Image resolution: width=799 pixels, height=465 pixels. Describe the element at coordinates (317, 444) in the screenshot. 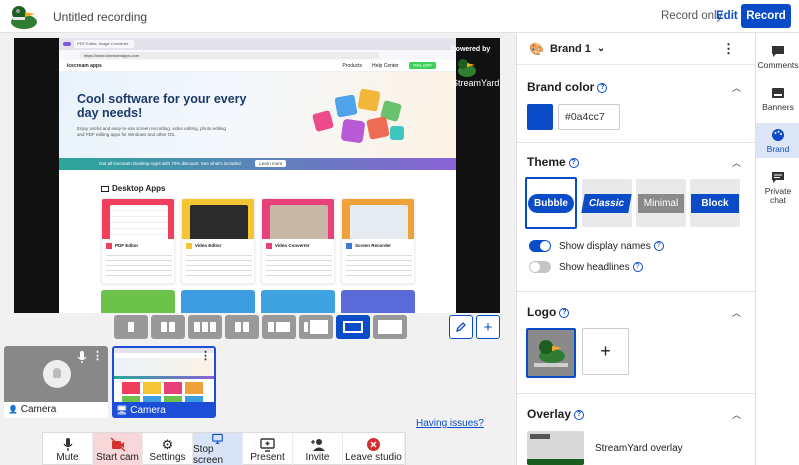

I see `add-person-icon` at that location.